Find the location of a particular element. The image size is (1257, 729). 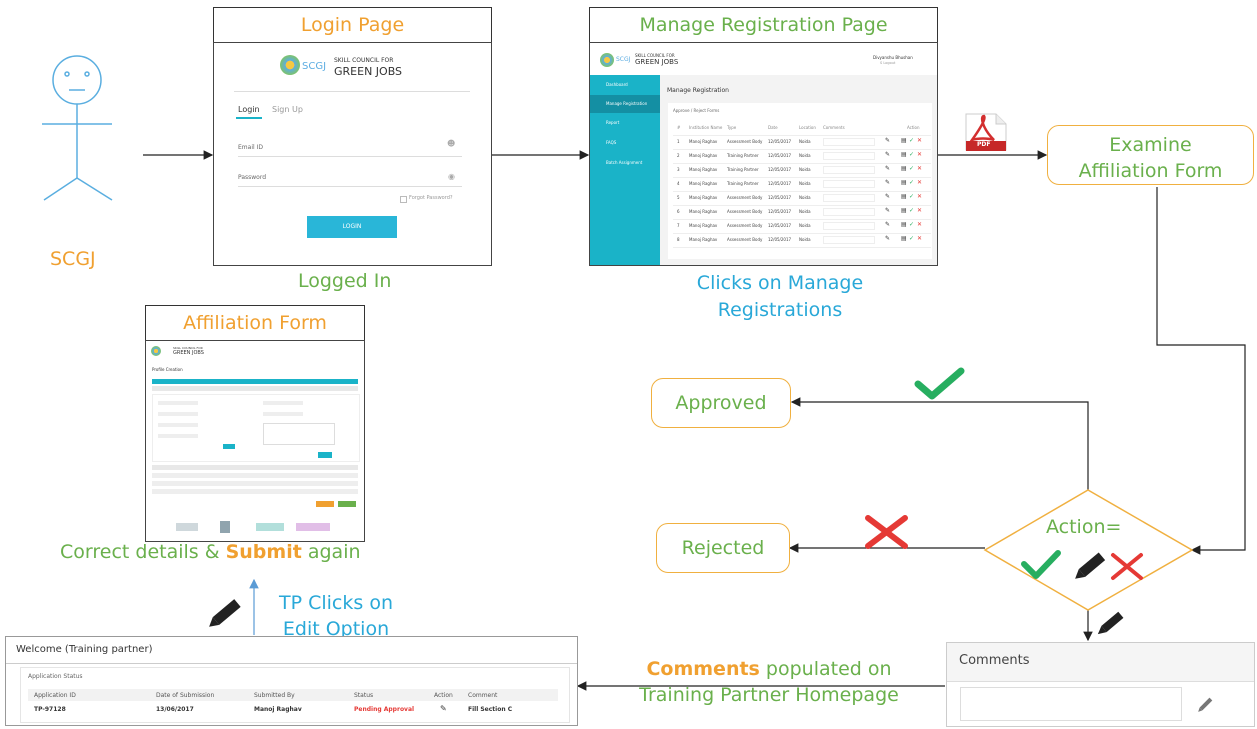

sidebar-item-faqs: FAQS is located at coordinates (625, 143).